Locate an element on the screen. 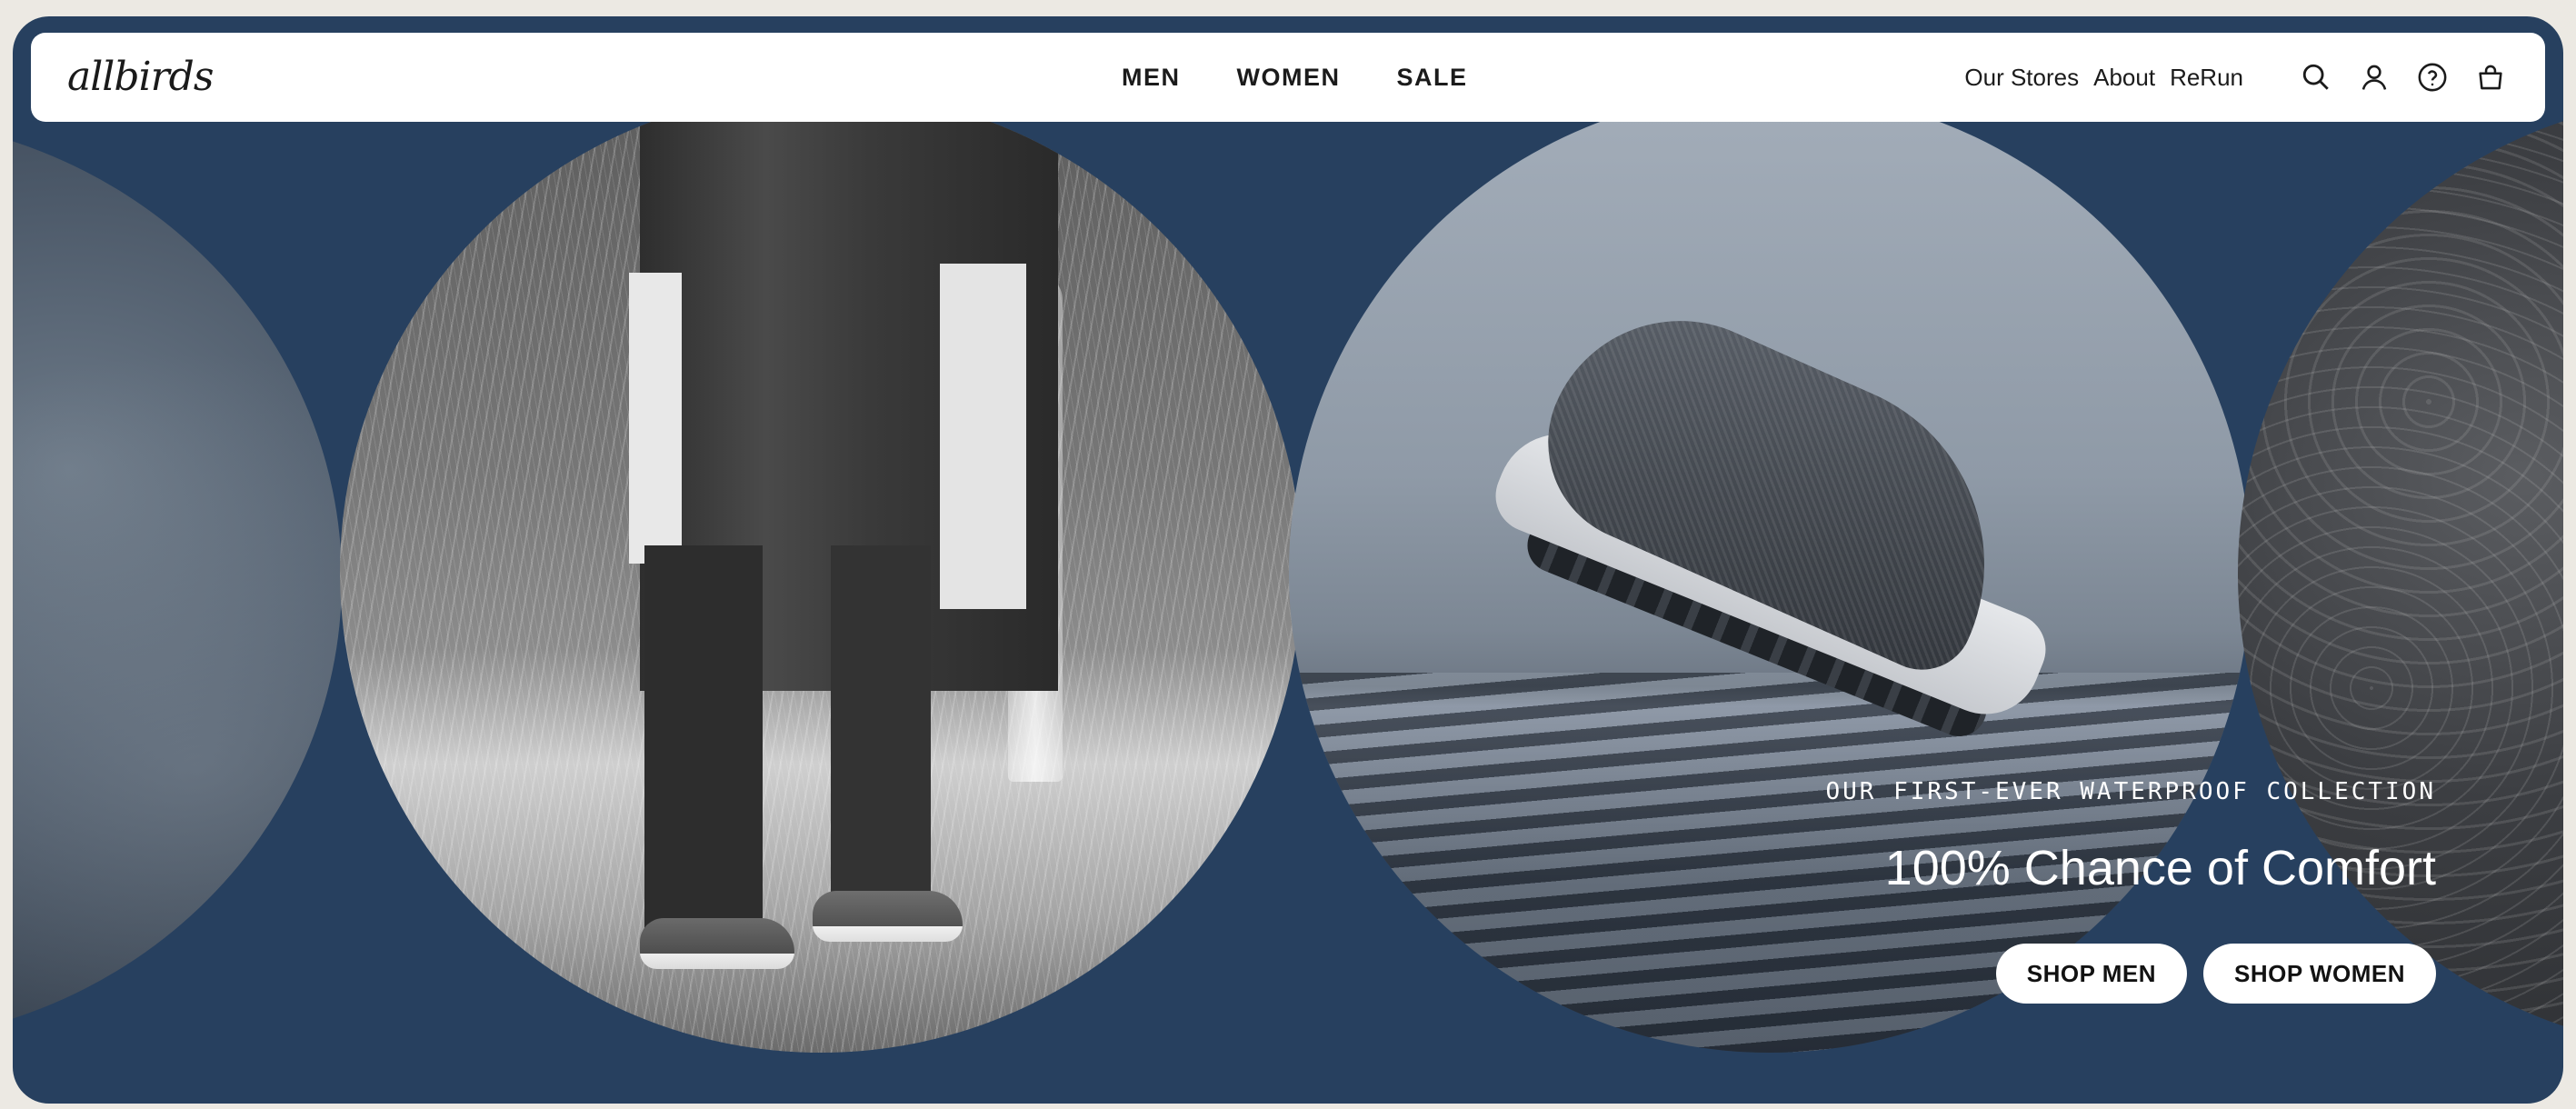 Image resolution: width=2576 pixels, height=1109 pixels. search-icon is located at coordinates (2316, 77).